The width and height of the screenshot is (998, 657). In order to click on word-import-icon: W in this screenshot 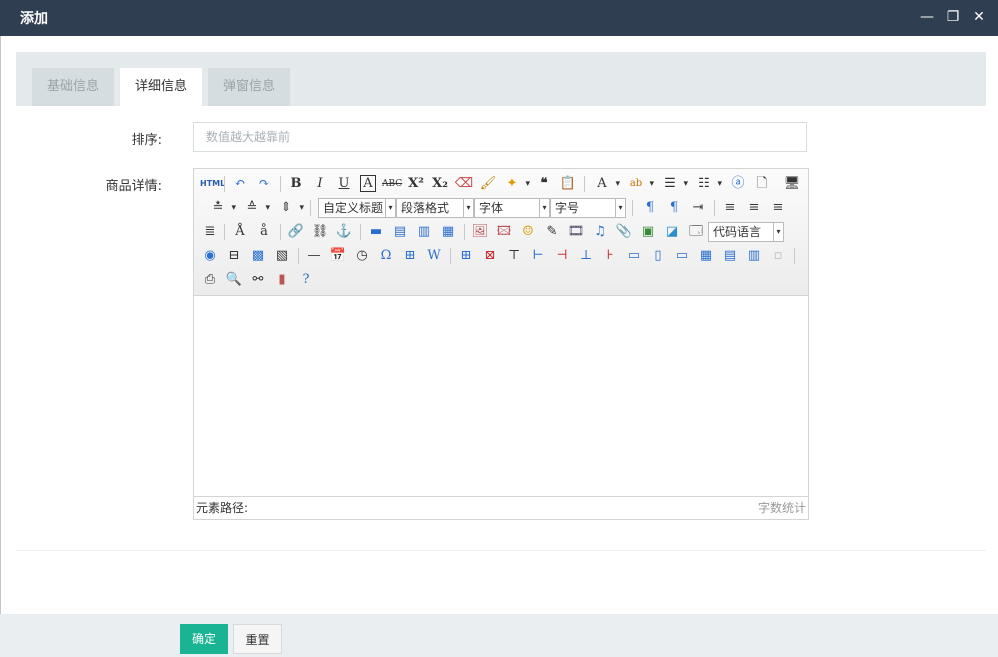, I will do `click(434, 256)`.